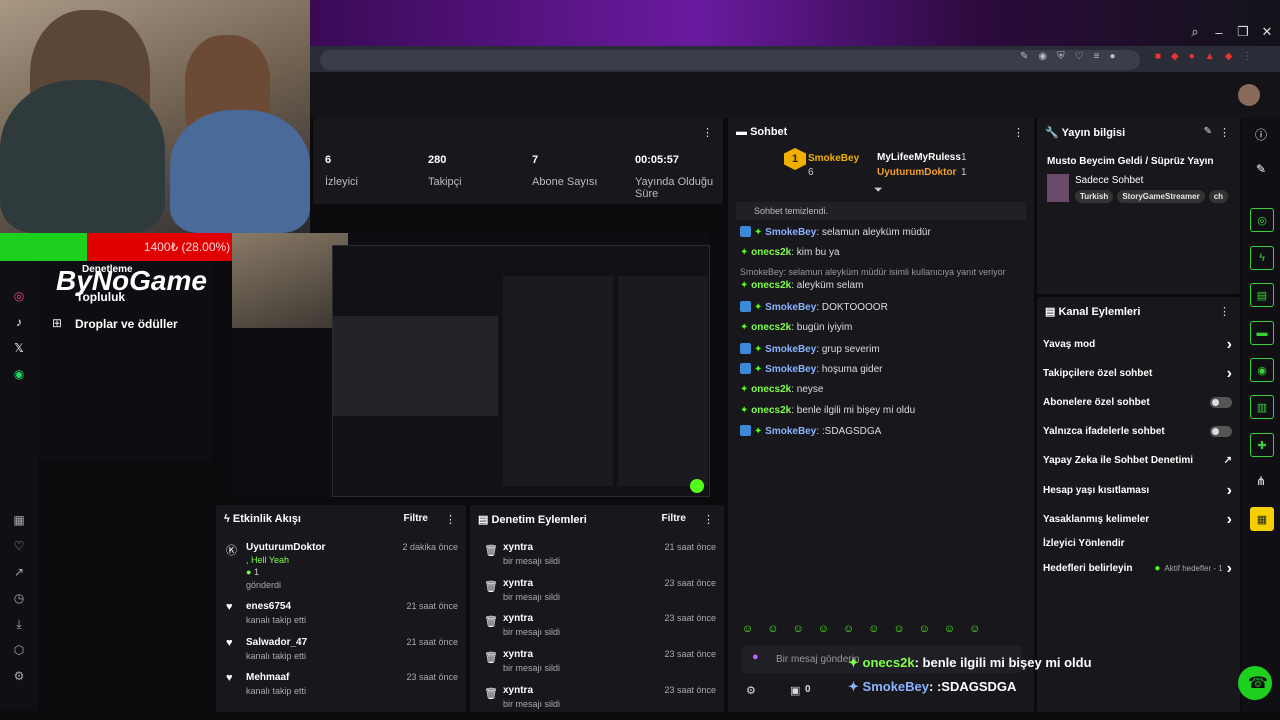  I want to click on broadcast-icon: ◉, so click(1262, 370).